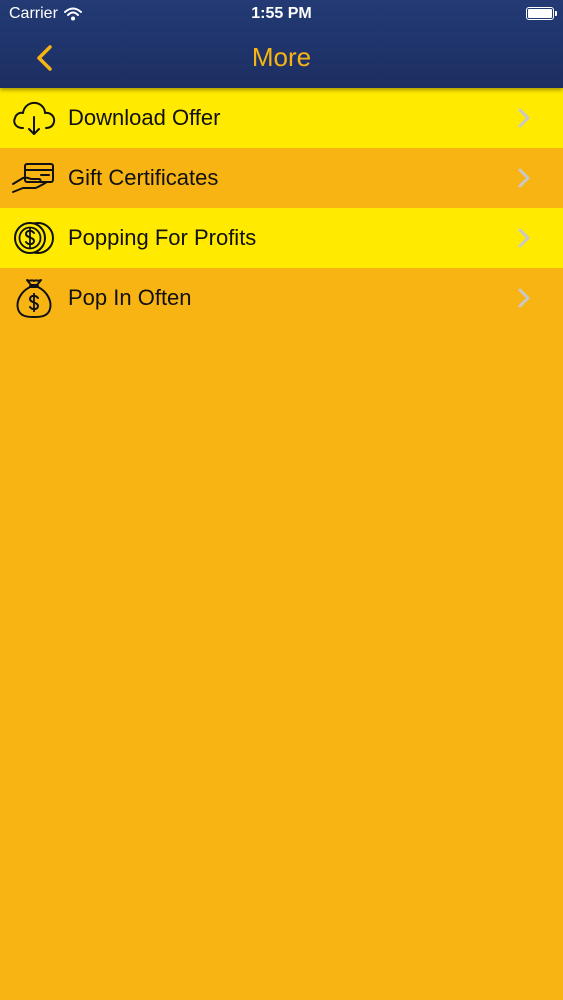  What do you see at coordinates (281, 298) in the screenshot?
I see `menu-item-pop-in-often: Pop In Often` at bounding box center [281, 298].